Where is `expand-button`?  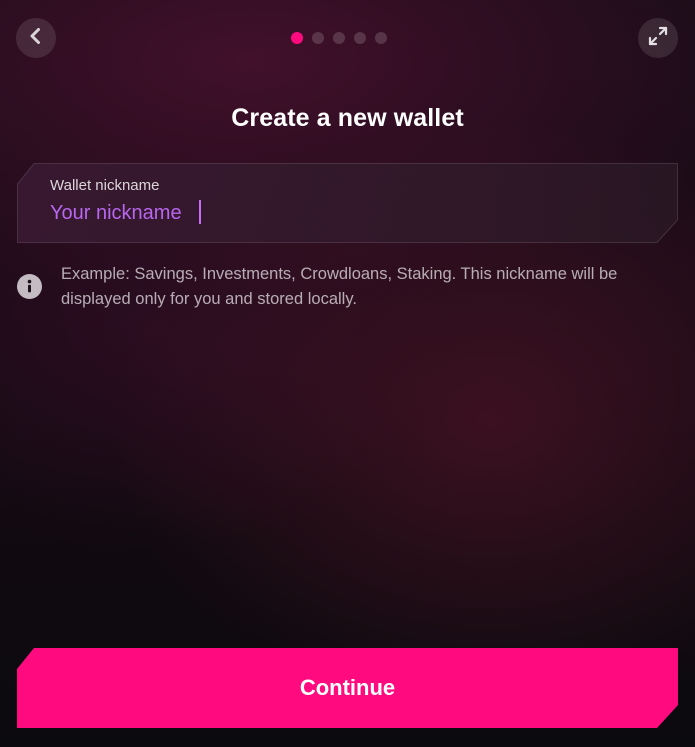
expand-button is located at coordinates (658, 38).